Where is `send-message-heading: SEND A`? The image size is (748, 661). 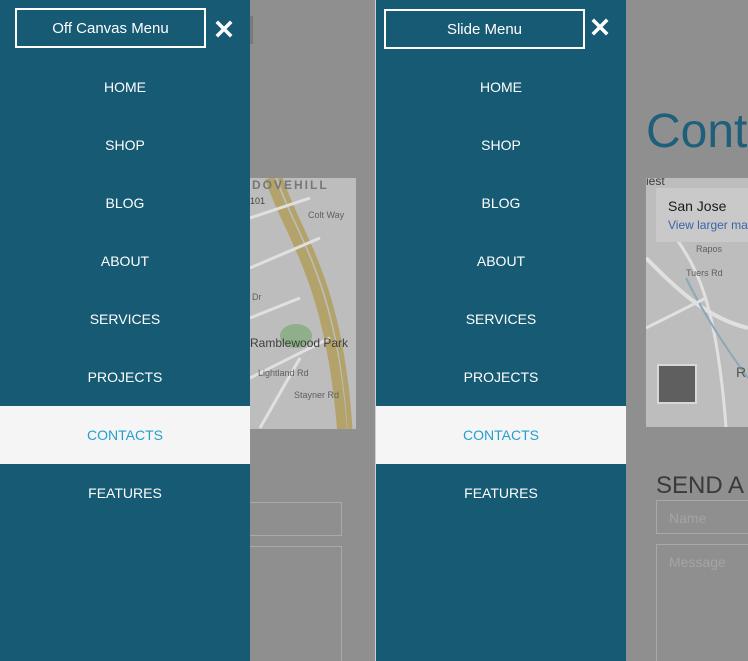
send-message-heading: SEND A is located at coordinates (700, 485).